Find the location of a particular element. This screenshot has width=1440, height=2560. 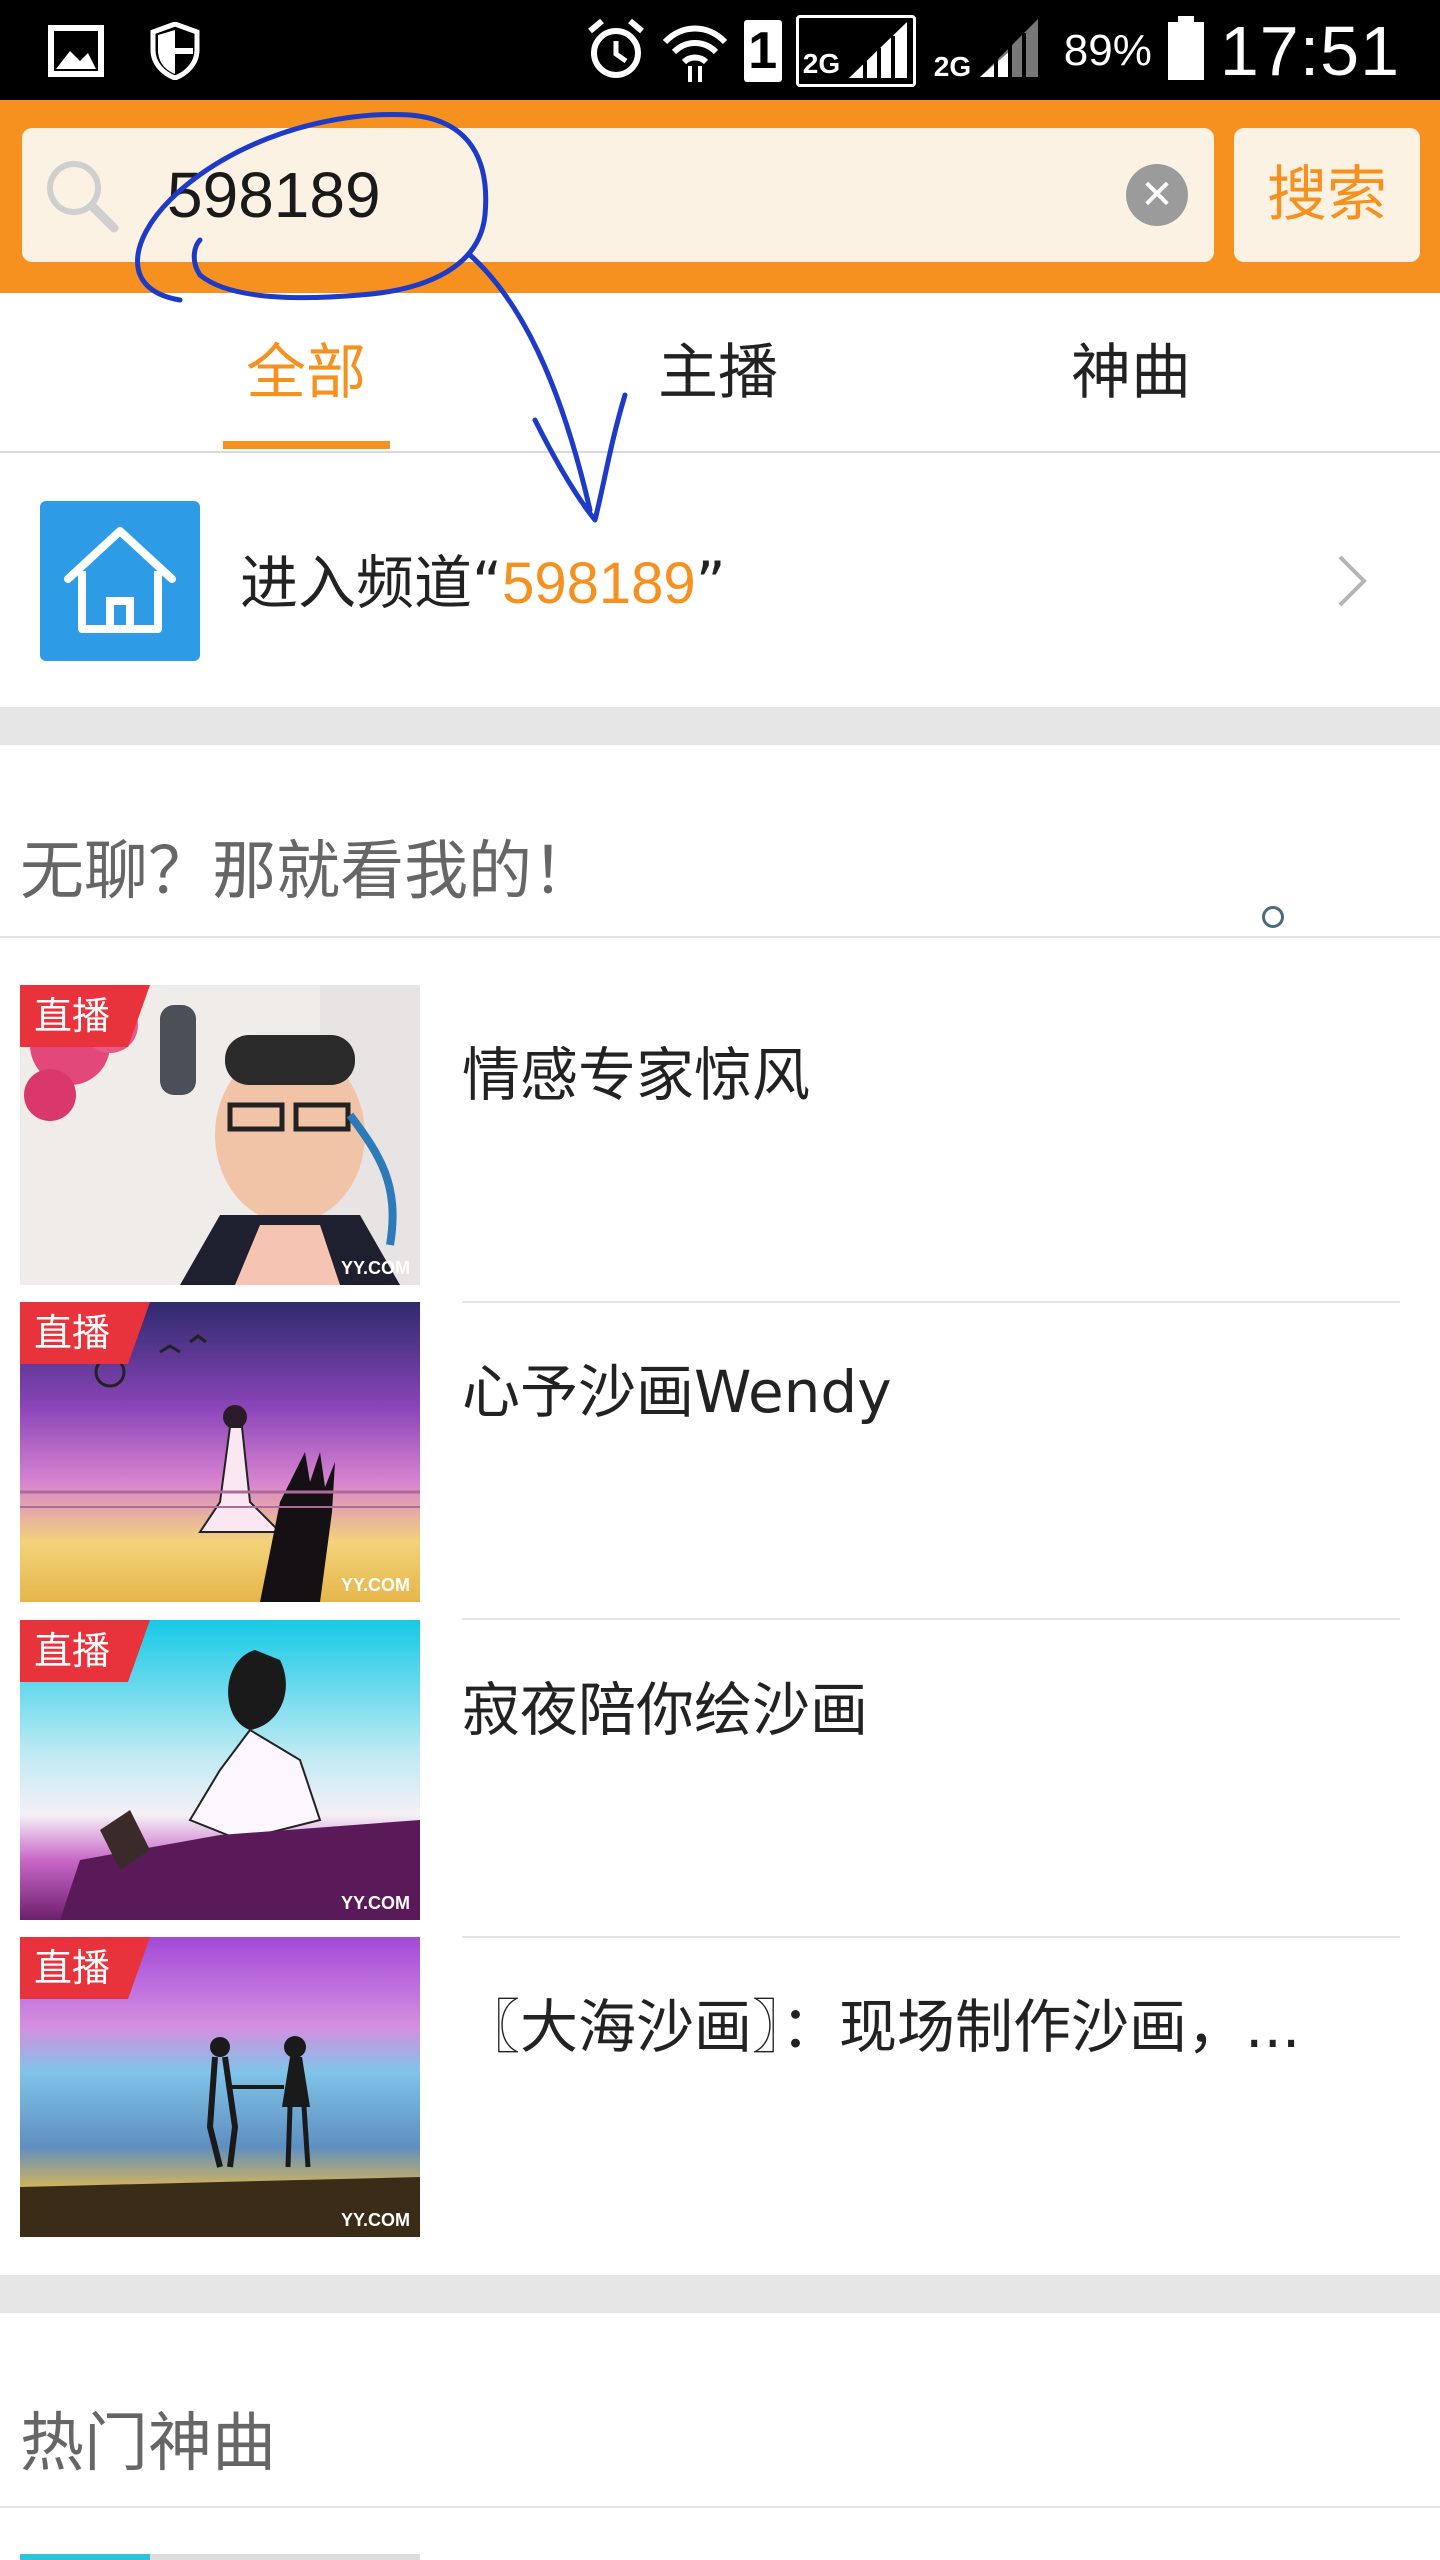

tab-bar: 全部 主播 神曲 is located at coordinates (720, 373).